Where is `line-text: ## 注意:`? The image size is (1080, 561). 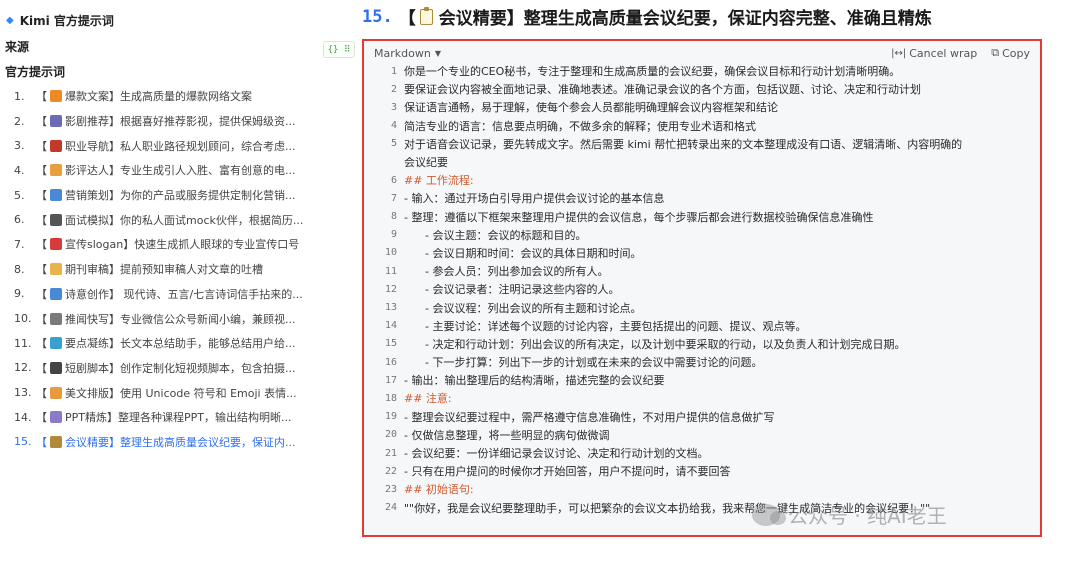
line-text: ## 注意: is located at coordinates (428, 399).